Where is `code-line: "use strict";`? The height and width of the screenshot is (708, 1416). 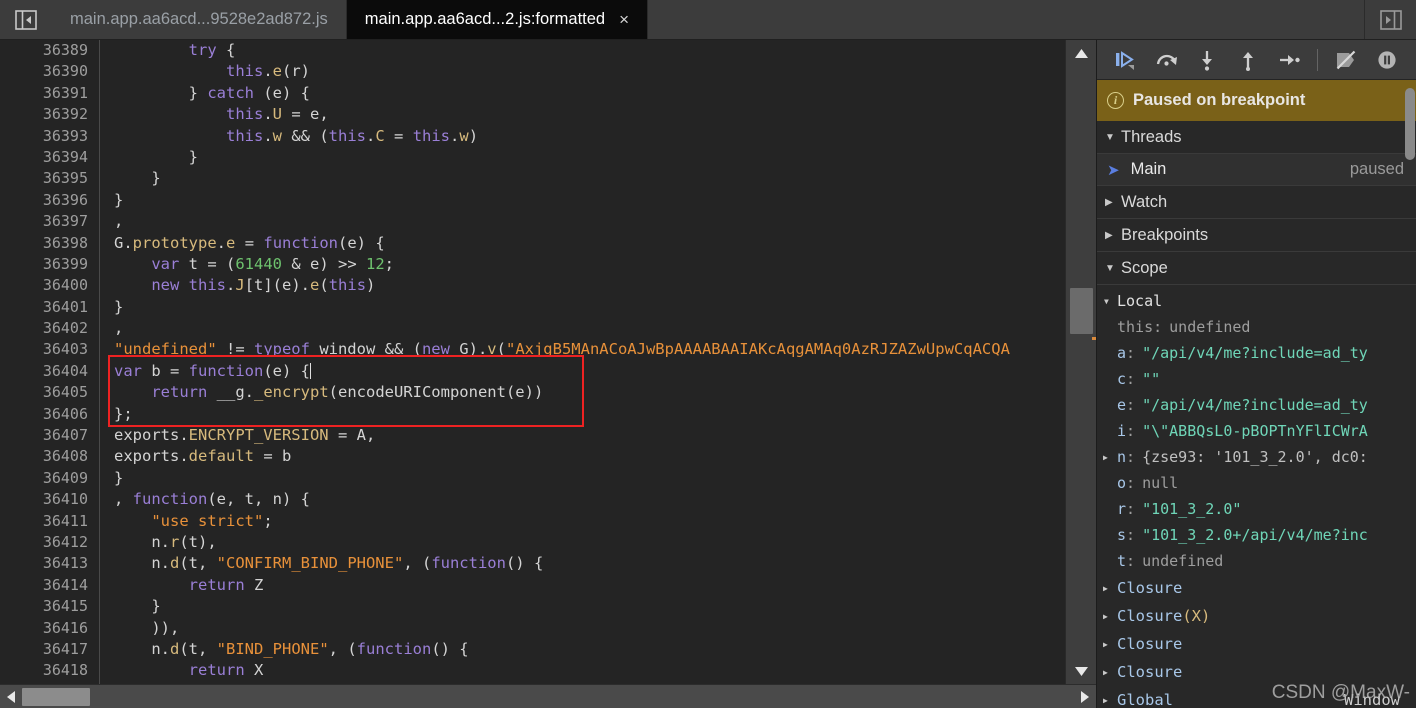 code-line: "use strict"; is located at coordinates (605, 521).